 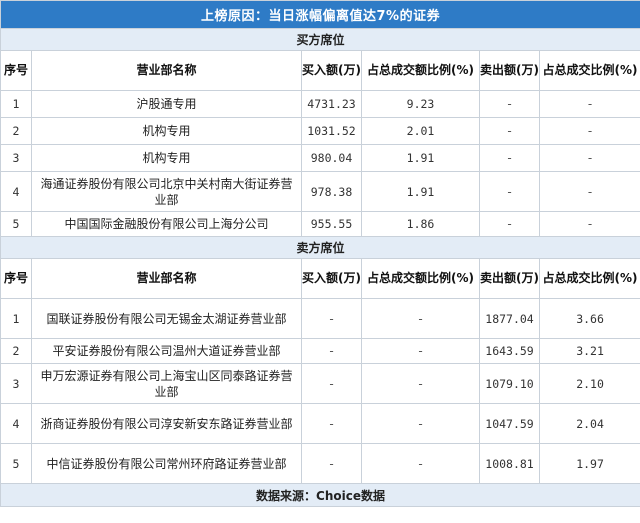 I want to click on table-row: 2 机构专用 1031.52 2.01 - -, so click(x=320, y=131).